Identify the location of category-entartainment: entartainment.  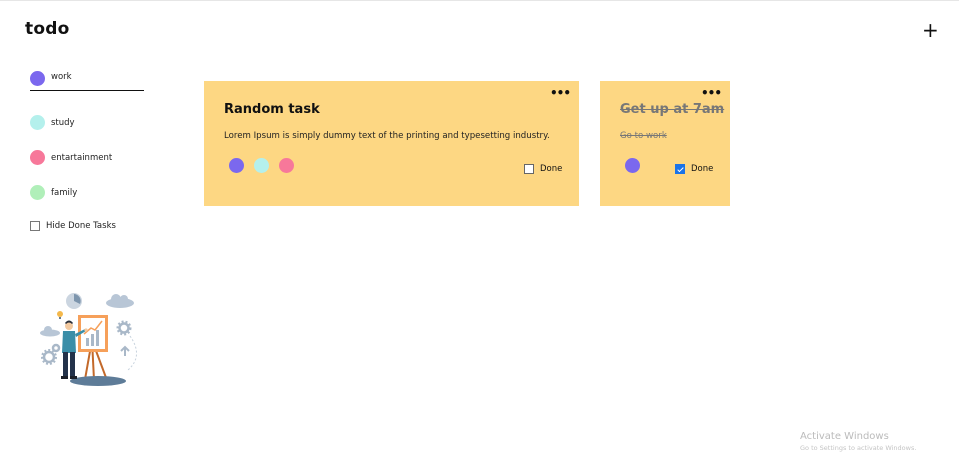
(87, 157).